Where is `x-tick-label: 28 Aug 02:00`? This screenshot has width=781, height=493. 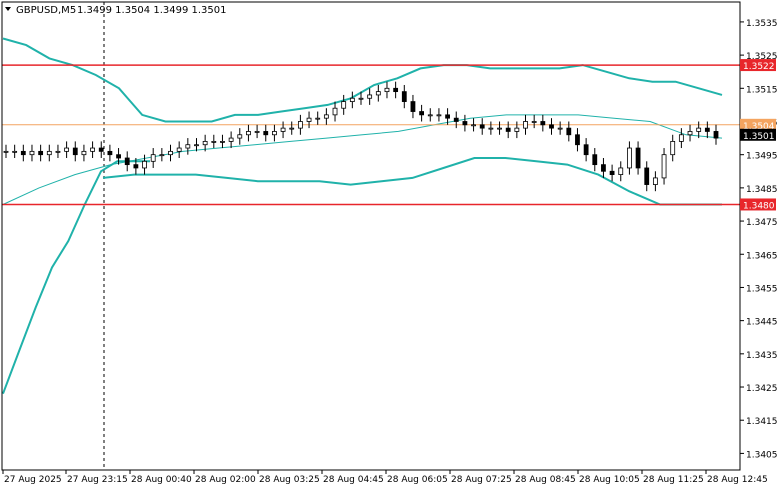 x-tick-label: 28 Aug 02:00 is located at coordinates (225, 480).